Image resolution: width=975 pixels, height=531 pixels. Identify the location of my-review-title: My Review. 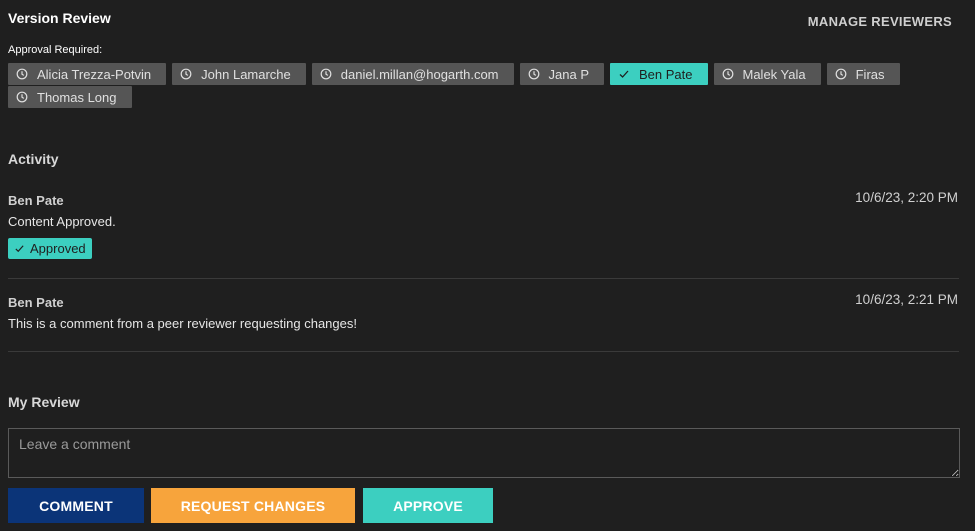
(44, 402).